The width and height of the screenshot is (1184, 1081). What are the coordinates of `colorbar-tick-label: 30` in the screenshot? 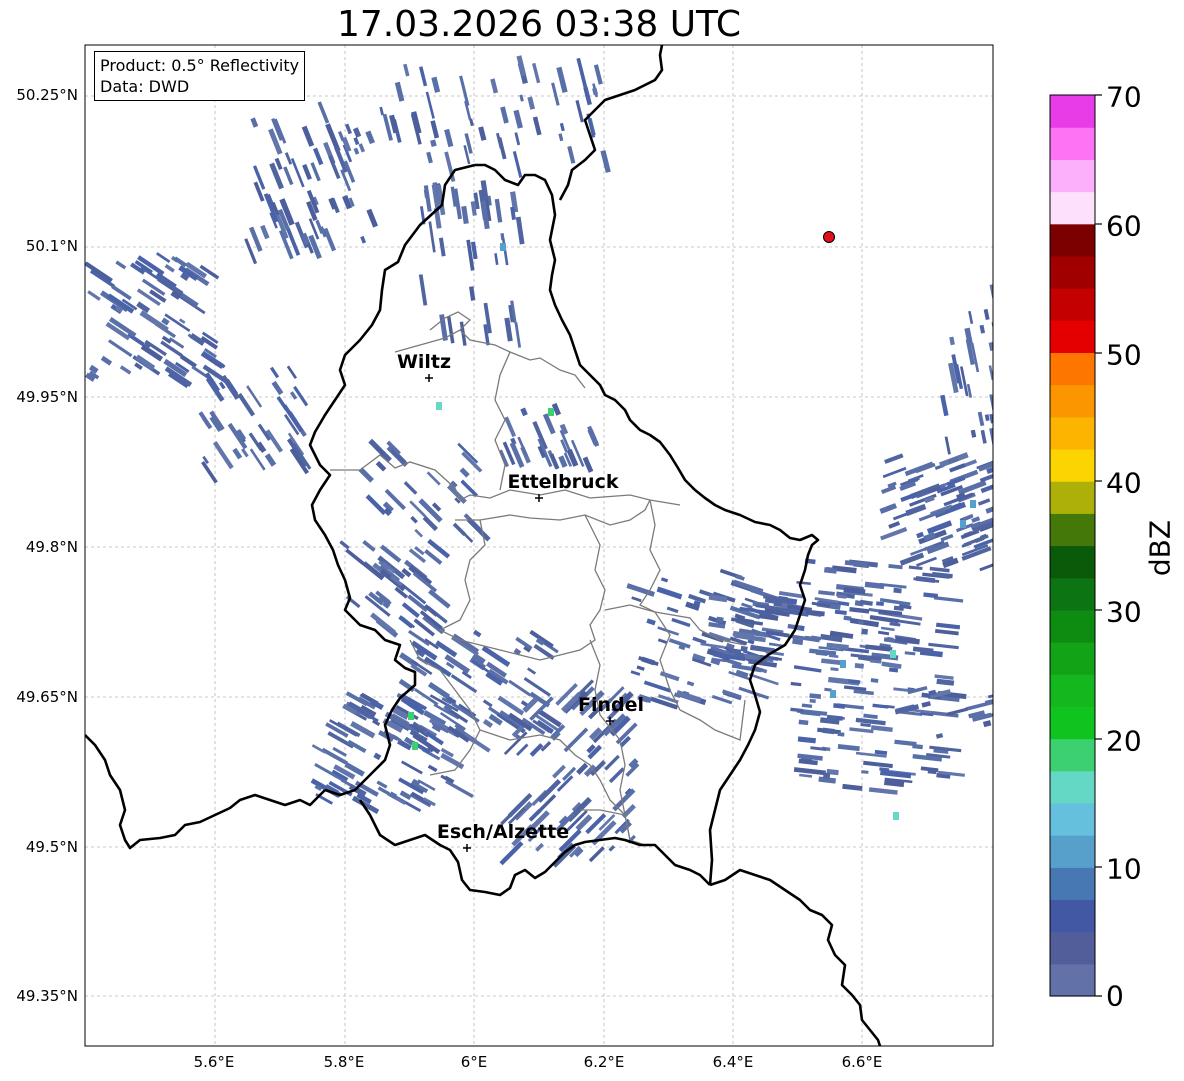 It's located at (1124, 612).